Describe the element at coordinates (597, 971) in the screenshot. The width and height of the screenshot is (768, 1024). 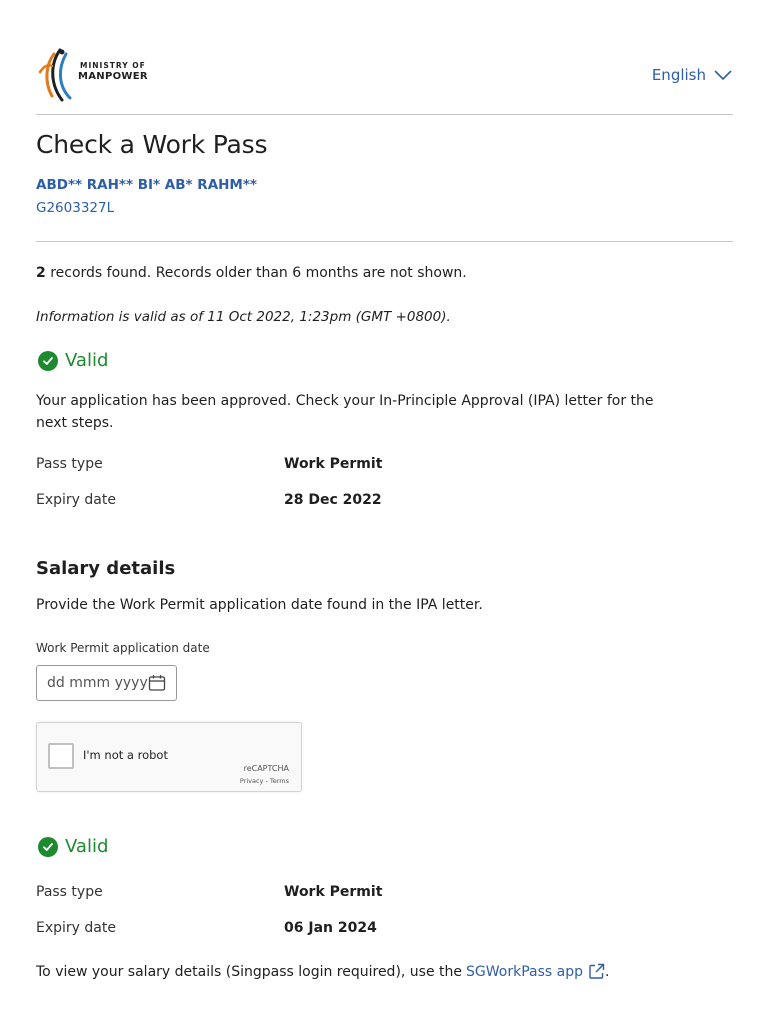
I see `external-link-icon` at that location.